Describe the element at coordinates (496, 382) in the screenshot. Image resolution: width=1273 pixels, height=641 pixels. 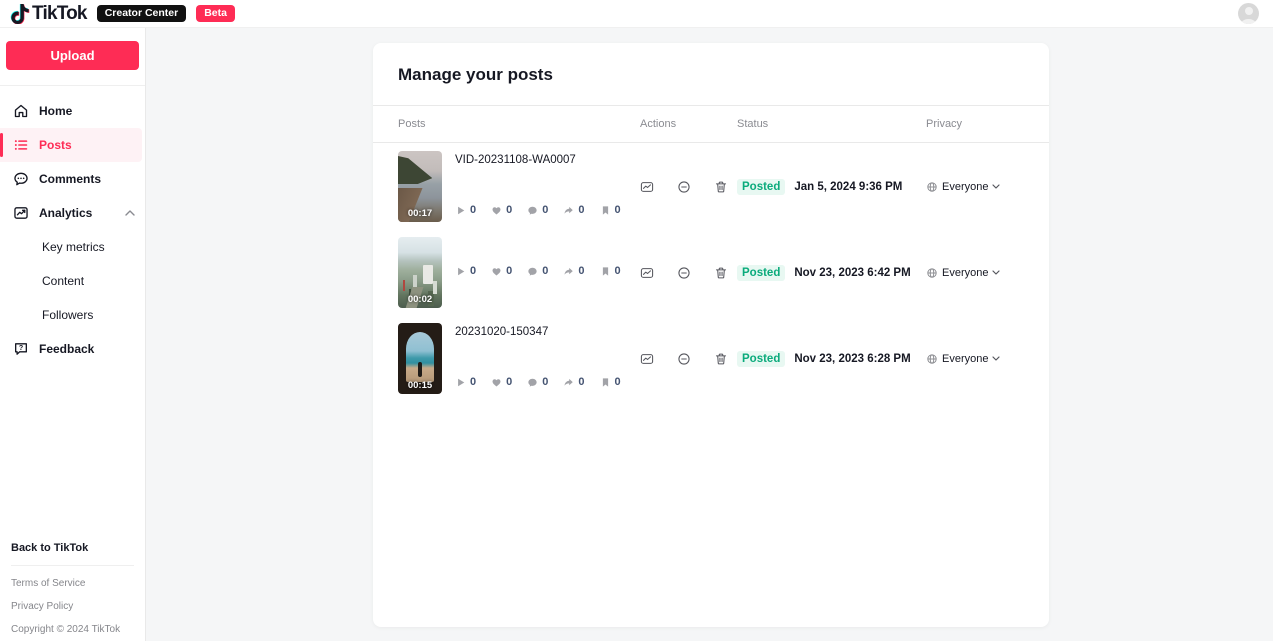
I see `heart-icon` at that location.